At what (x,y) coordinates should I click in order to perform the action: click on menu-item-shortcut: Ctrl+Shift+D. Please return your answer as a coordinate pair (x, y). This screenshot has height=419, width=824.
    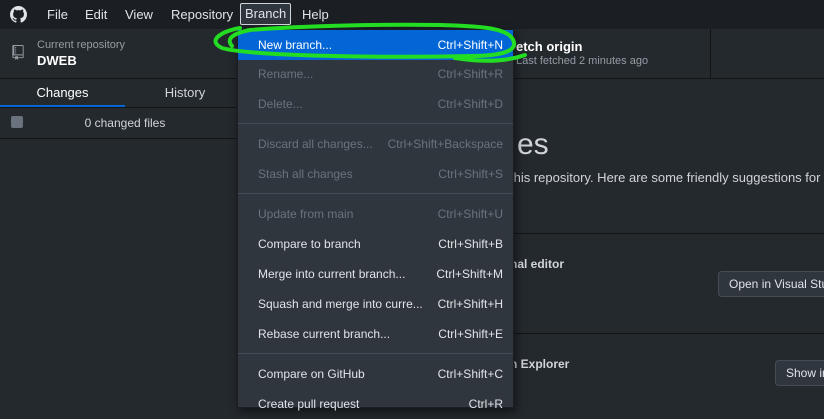
    Looking at the image, I should click on (470, 104).